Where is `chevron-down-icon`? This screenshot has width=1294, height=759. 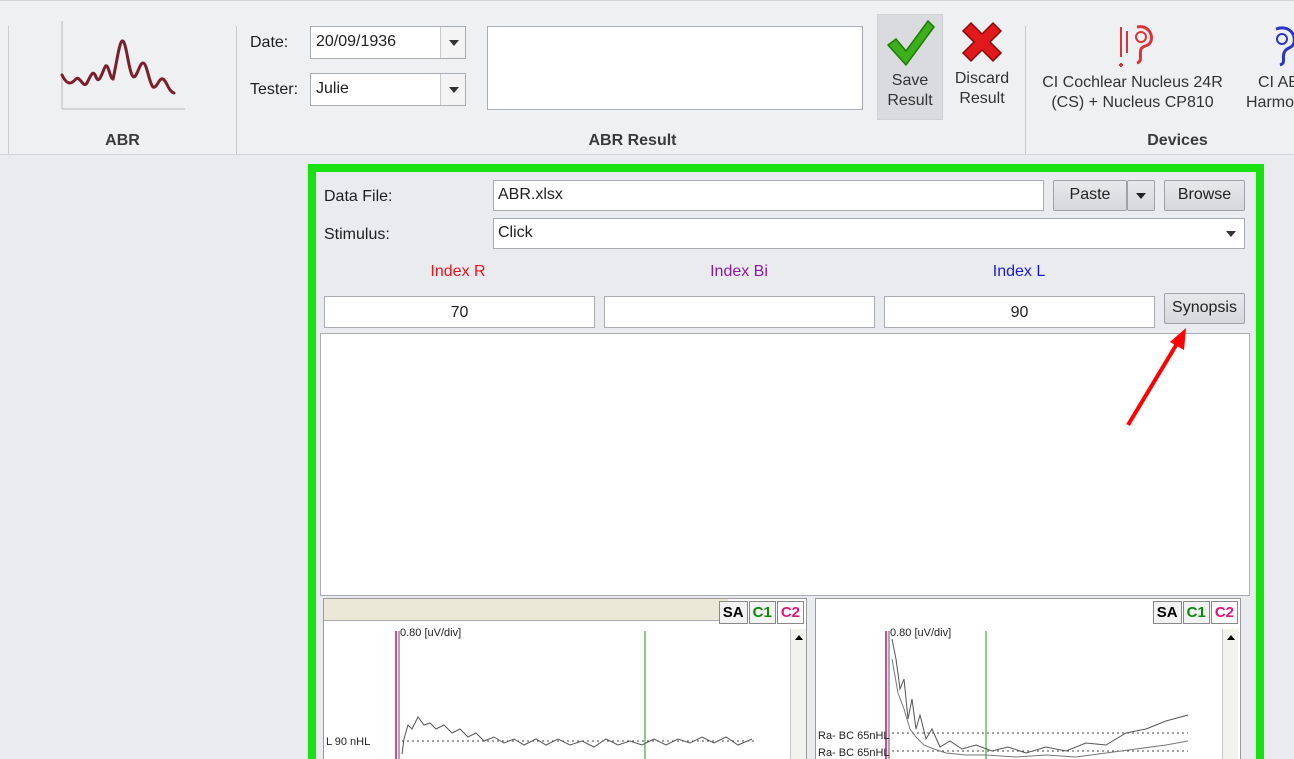 chevron-down-icon is located at coordinates (1141, 196).